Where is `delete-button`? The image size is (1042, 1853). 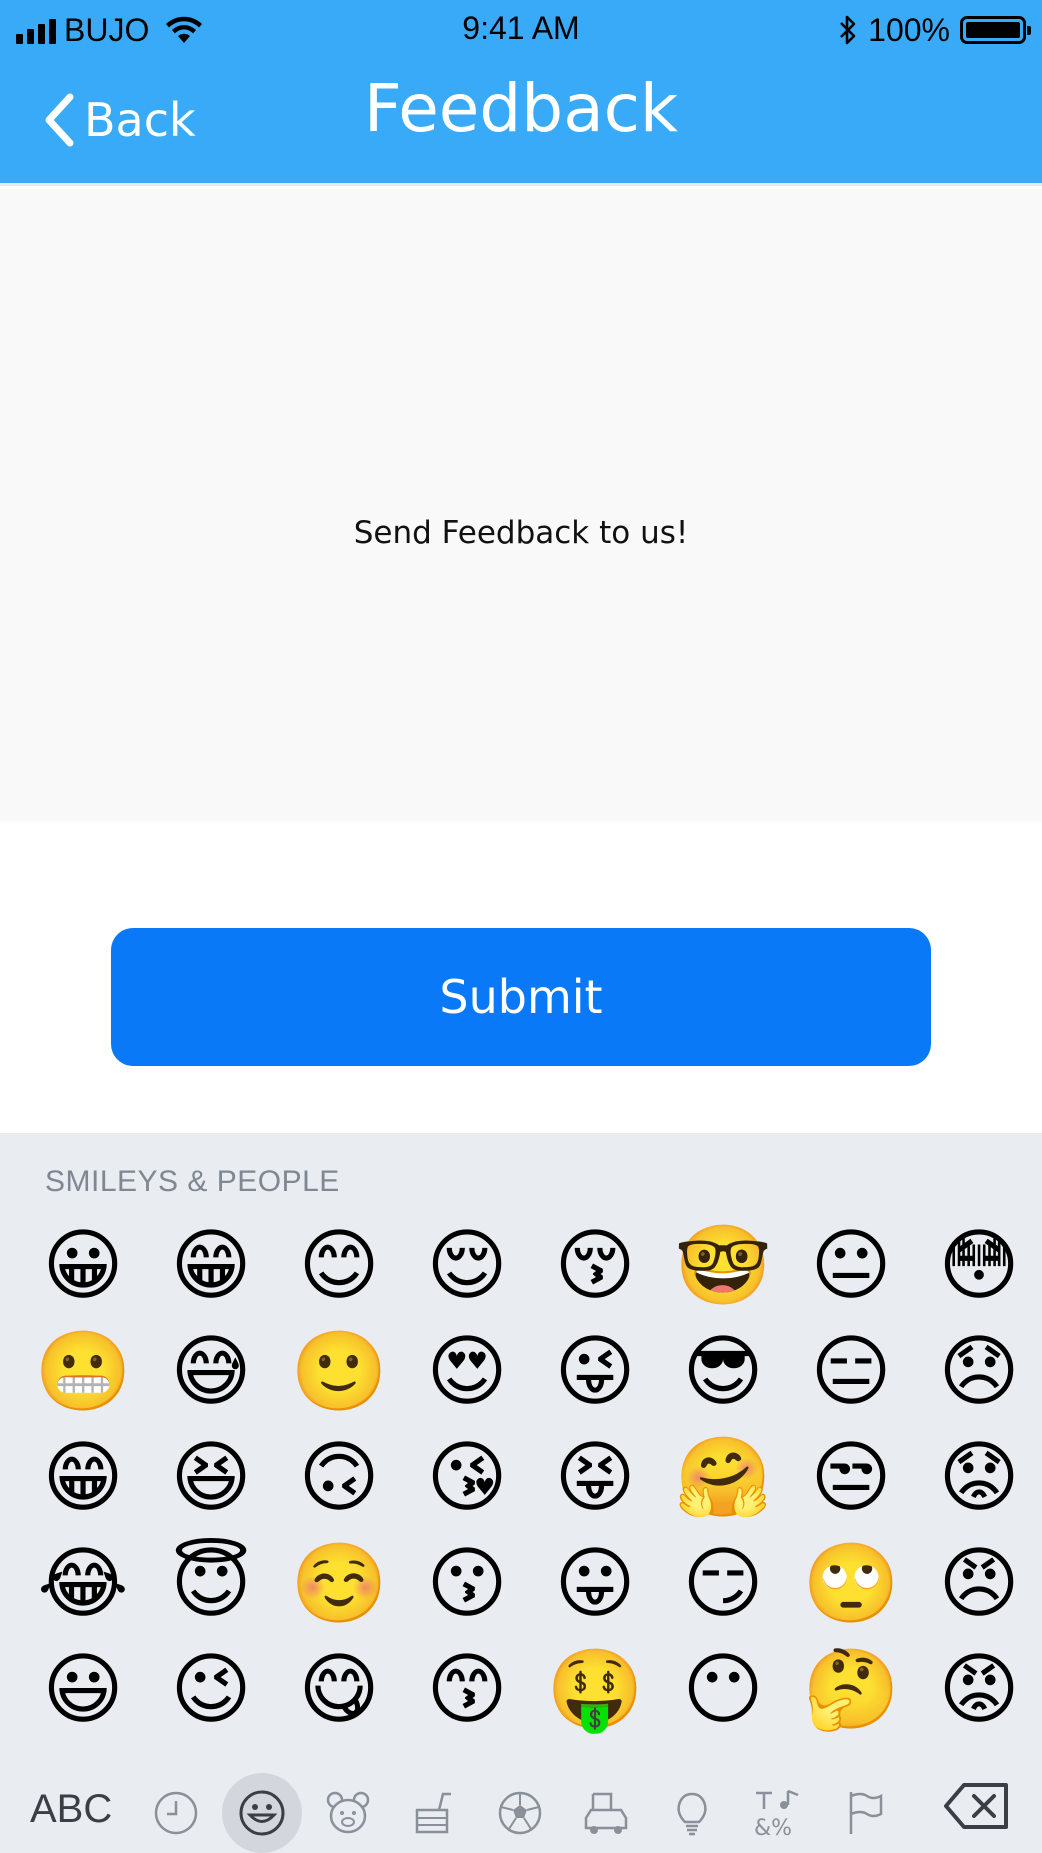
delete-button is located at coordinates (977, 1809).